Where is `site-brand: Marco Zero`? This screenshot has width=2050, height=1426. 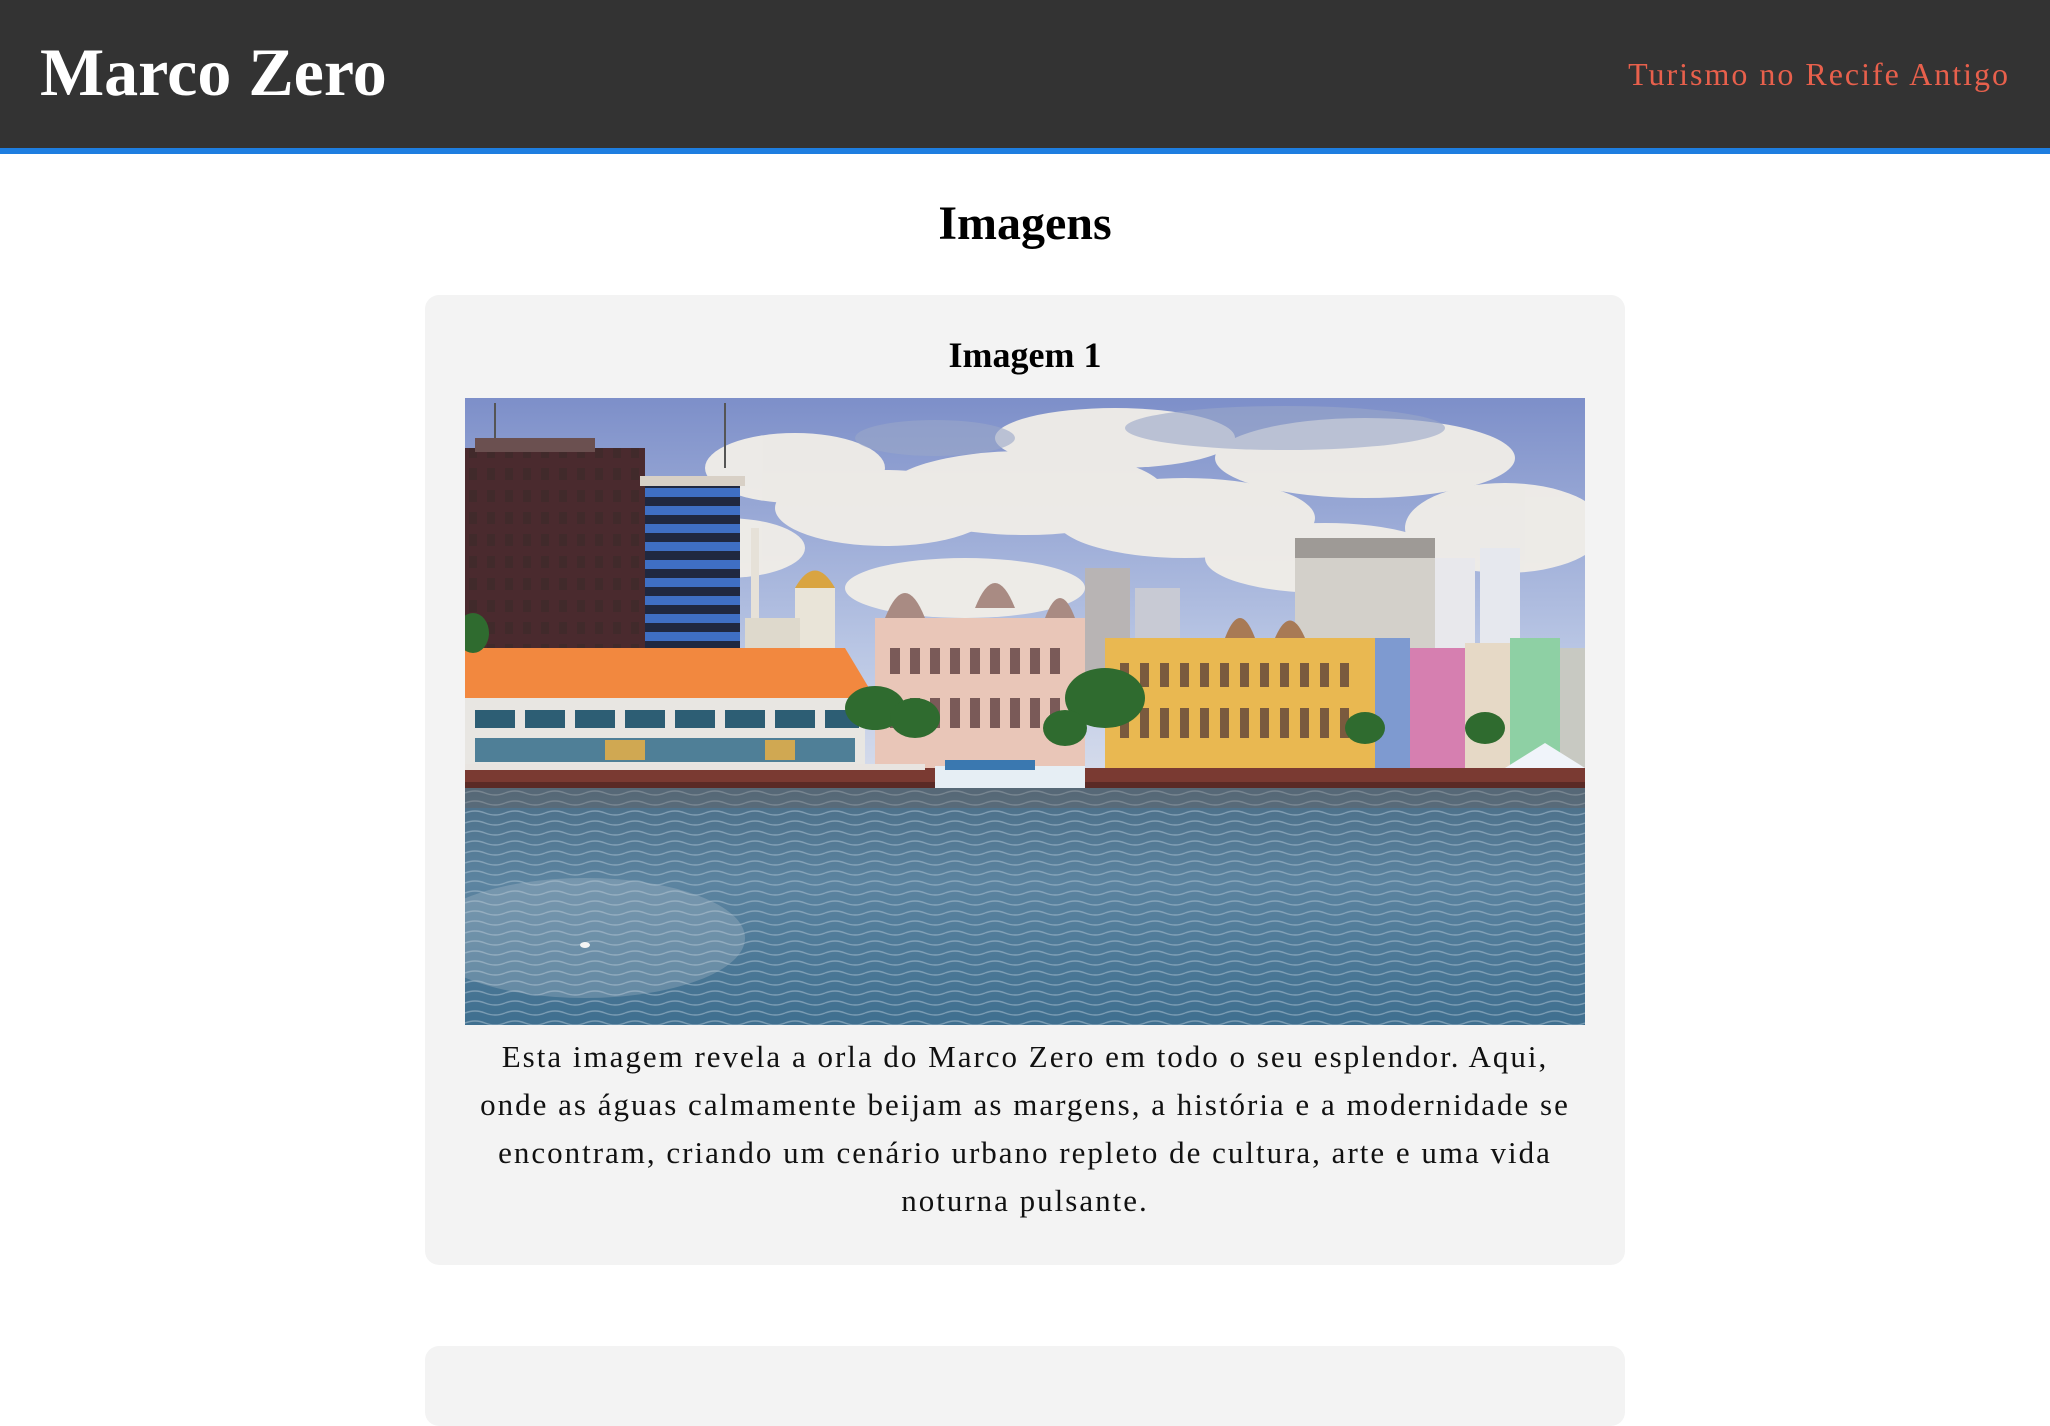 site-brand: Marco Zero is located at coordinates (213, 72).